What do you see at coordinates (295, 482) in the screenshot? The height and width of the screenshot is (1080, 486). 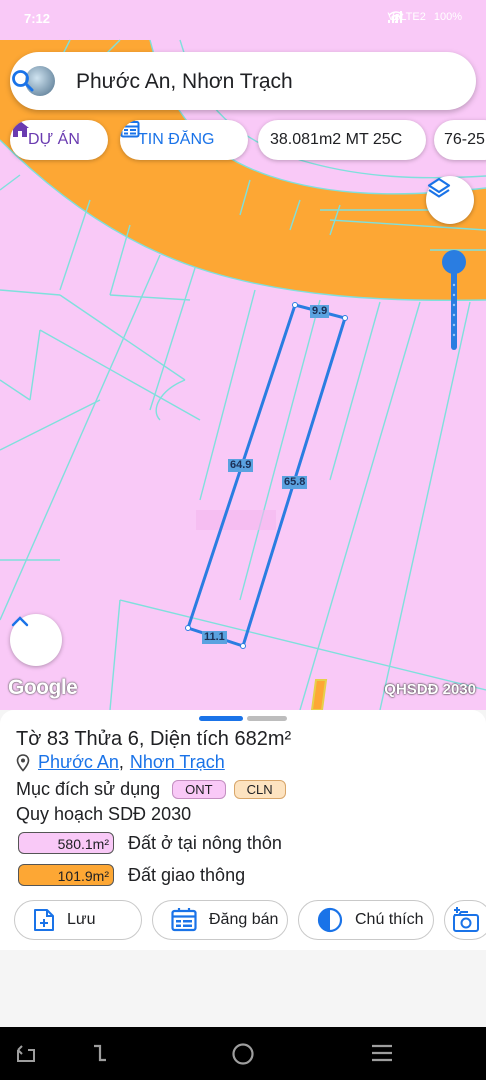 I see `segment-right-label: 65.8` at bounding box center [295, 482].